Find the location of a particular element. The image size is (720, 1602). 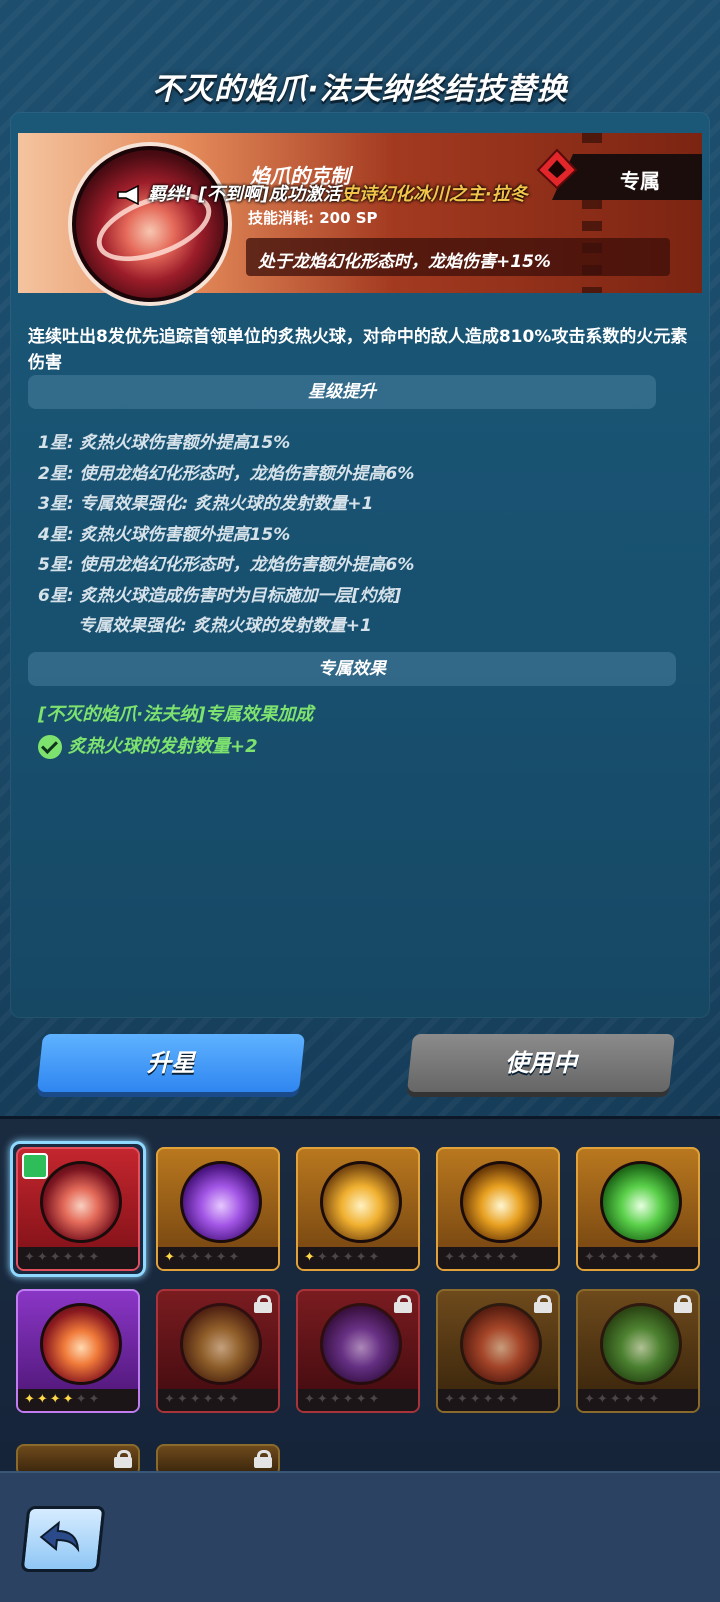

lightning-strike-icon is located at coordinates (361, 1202).